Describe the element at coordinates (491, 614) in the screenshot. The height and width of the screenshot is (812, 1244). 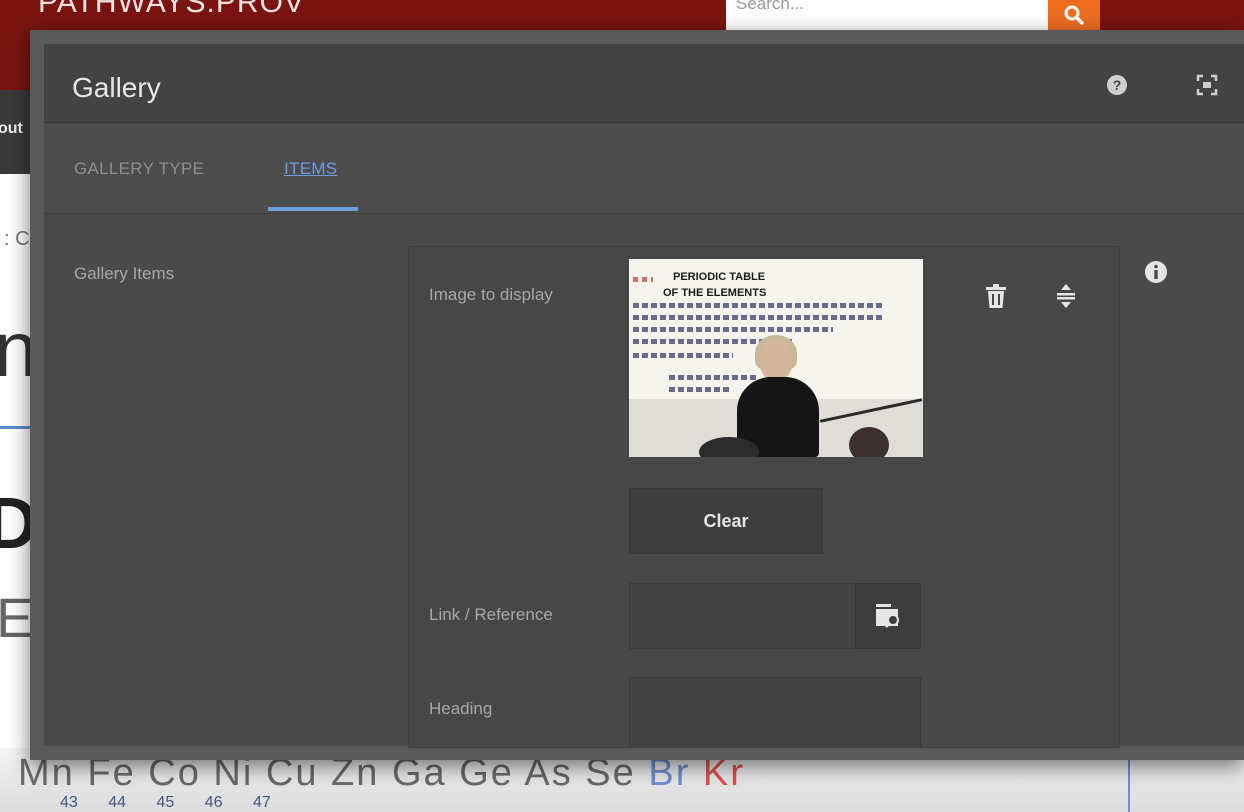
I see `link-field-label: Link / Reference` at that location.